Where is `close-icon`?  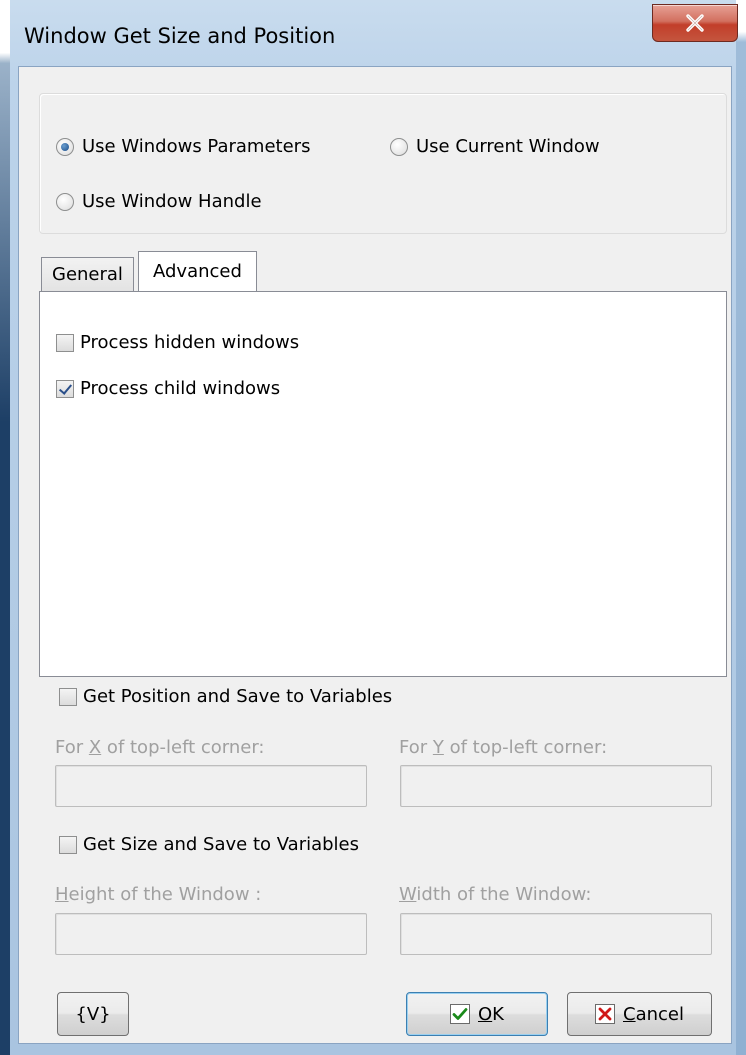 close-icon is located at coordinates (695, 23).